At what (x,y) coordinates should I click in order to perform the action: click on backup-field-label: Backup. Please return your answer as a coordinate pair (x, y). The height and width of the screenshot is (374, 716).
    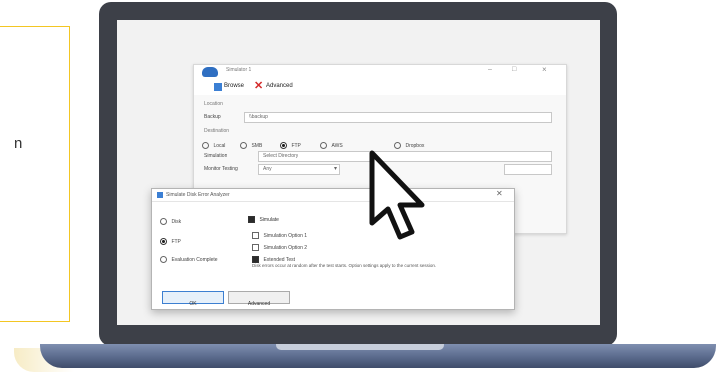
    Looking at the image, I should click on (212, 117).